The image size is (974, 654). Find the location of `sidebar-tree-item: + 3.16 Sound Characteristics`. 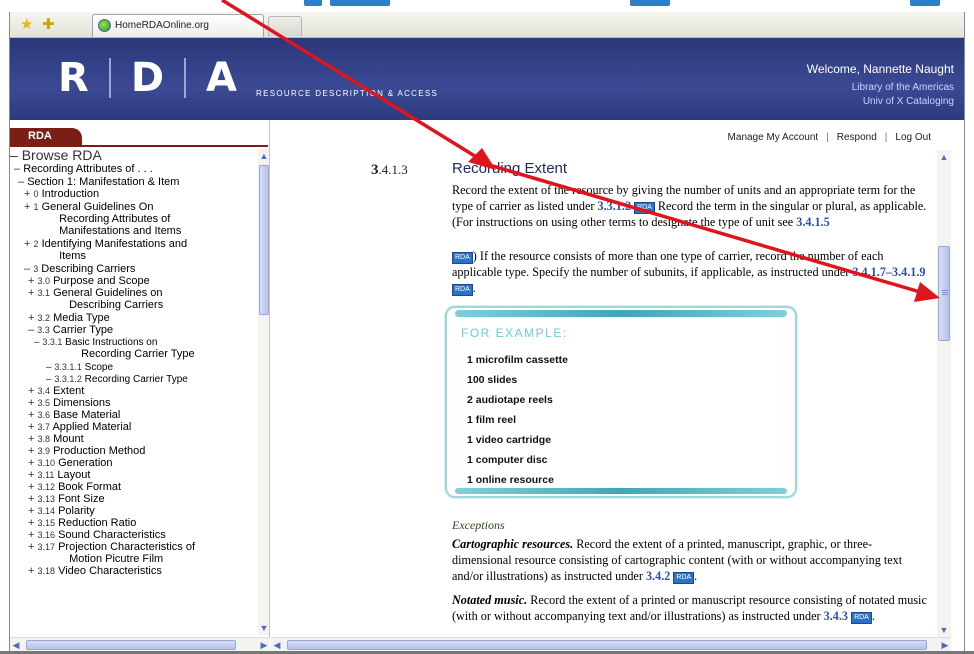

sidebar-tree-item: + 3.16 Sound Characteristics is located at coordinates (97, 535).